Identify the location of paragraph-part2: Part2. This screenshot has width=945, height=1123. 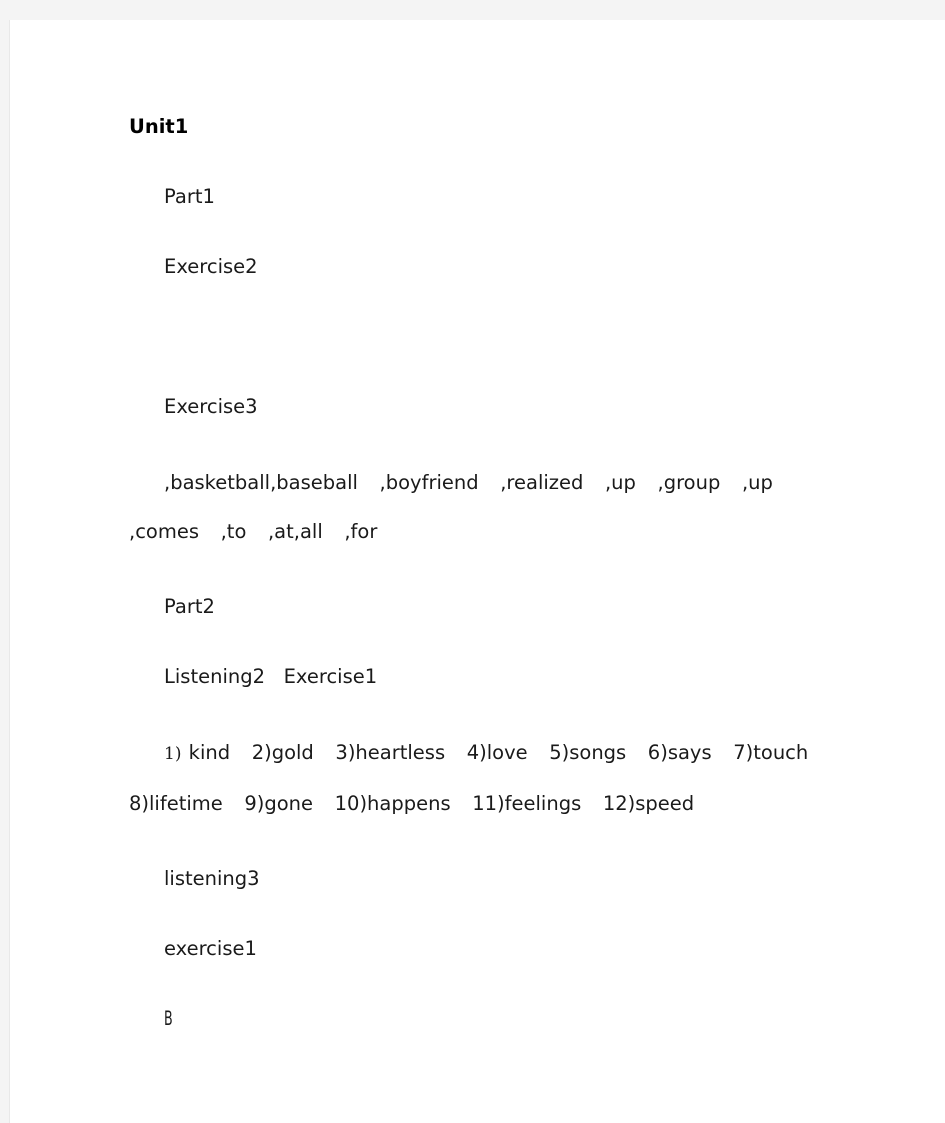
(189, 606).